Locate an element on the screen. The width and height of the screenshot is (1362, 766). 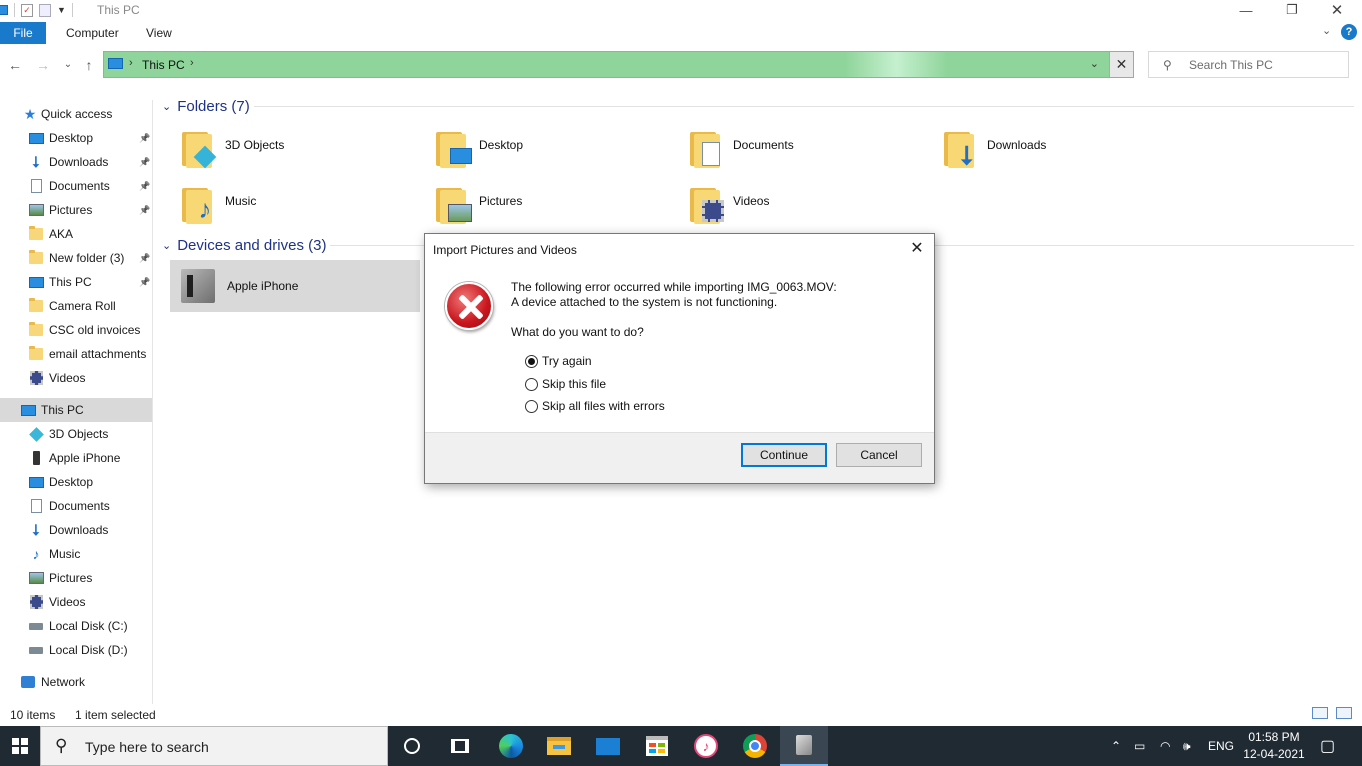
cancel-button: Cancel is located at coordinates (879, 455).